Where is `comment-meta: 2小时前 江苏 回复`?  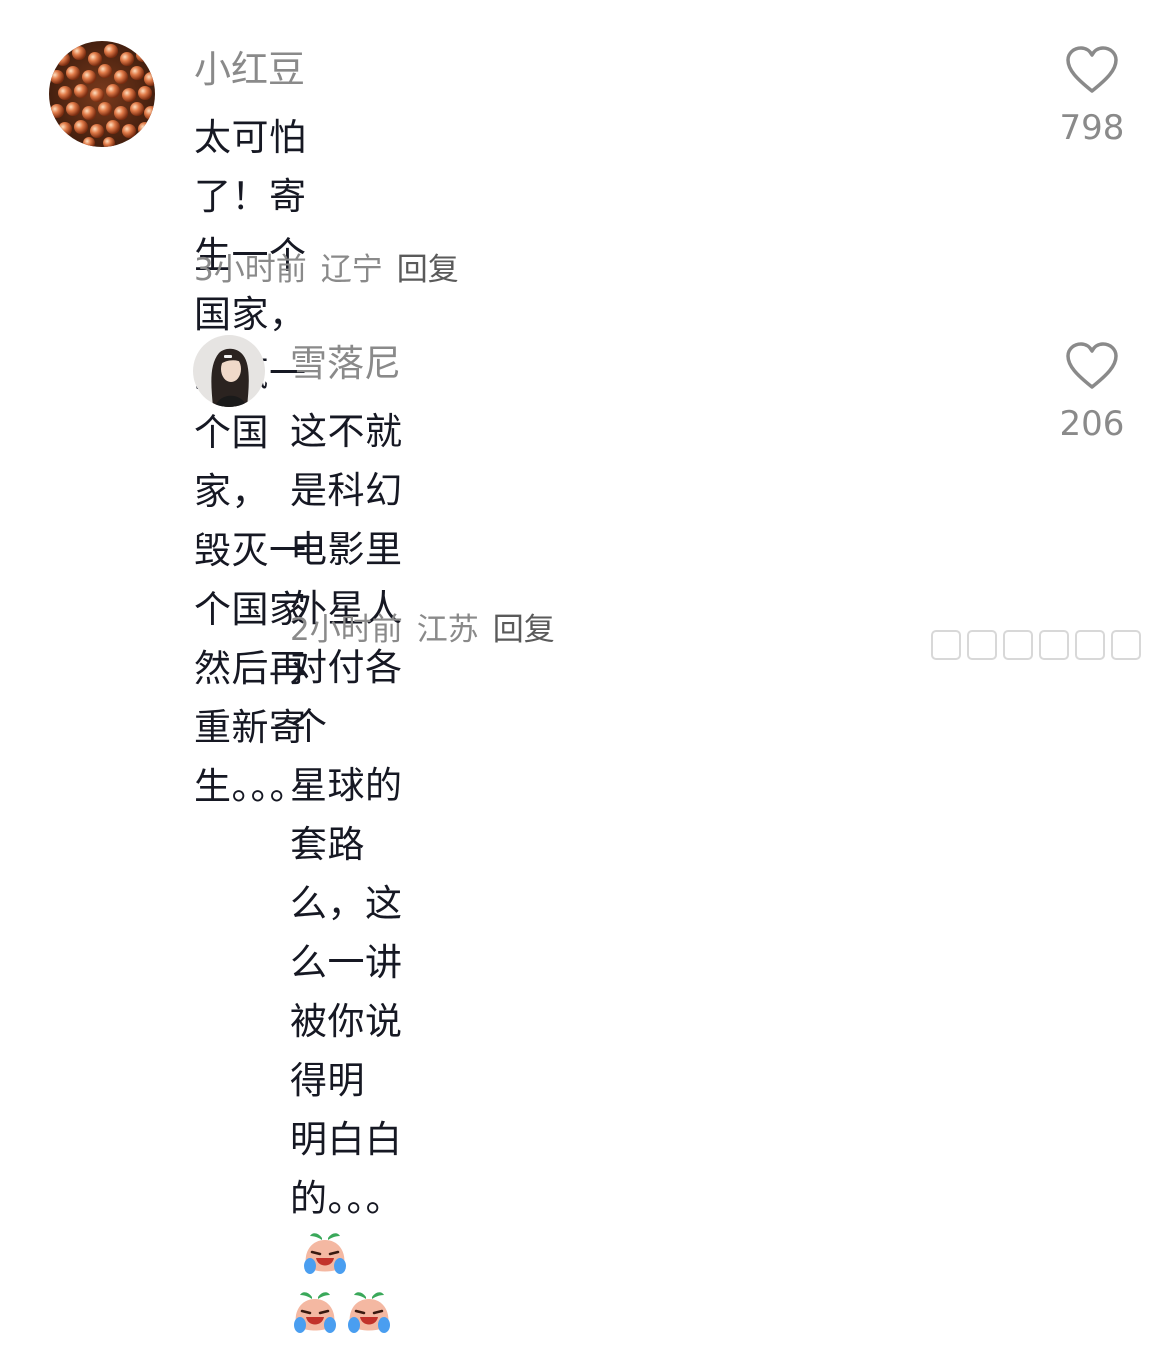
comment-meta: 2小时前 江苏 回复 is located at coordinates (429, 630).